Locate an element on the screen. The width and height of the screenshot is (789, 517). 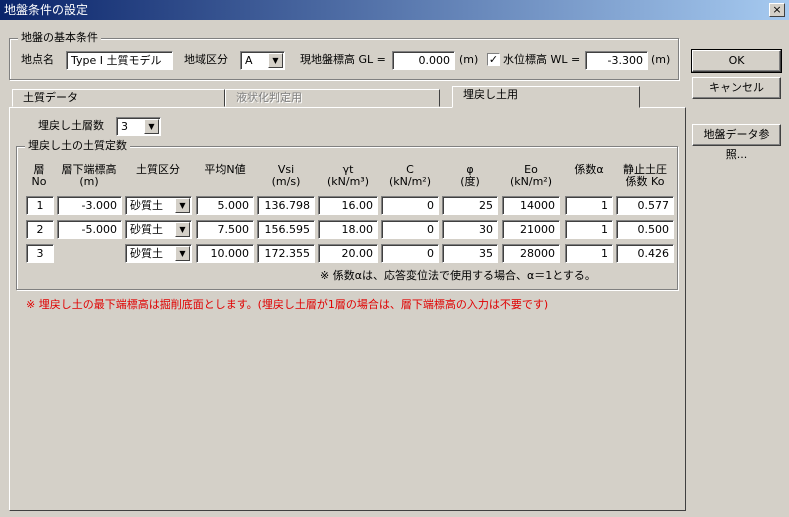
row-vsi-input: 172.355 is located at coordinates (286, 253).